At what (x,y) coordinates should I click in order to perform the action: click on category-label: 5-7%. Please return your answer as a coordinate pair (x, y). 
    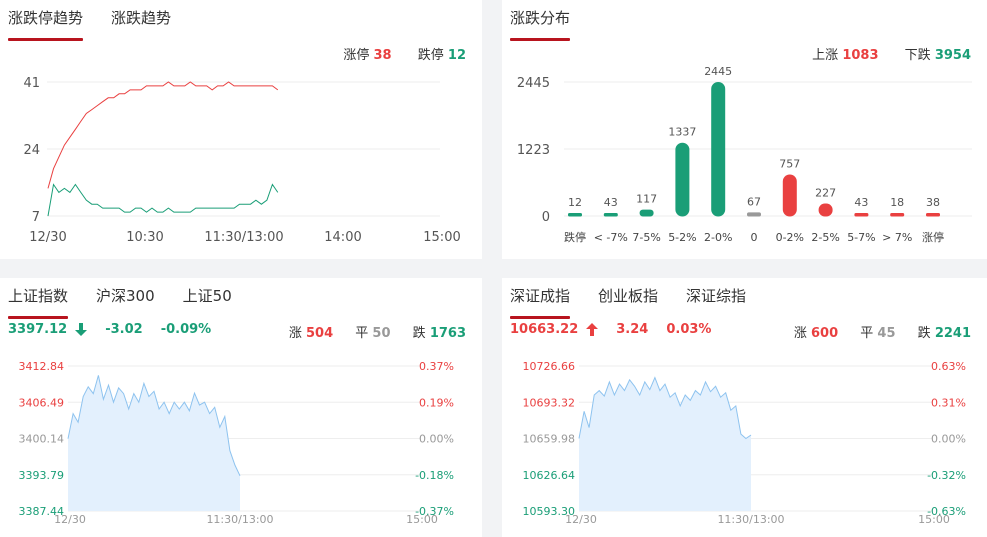
    Looking at the image, I should click on (861, 237).